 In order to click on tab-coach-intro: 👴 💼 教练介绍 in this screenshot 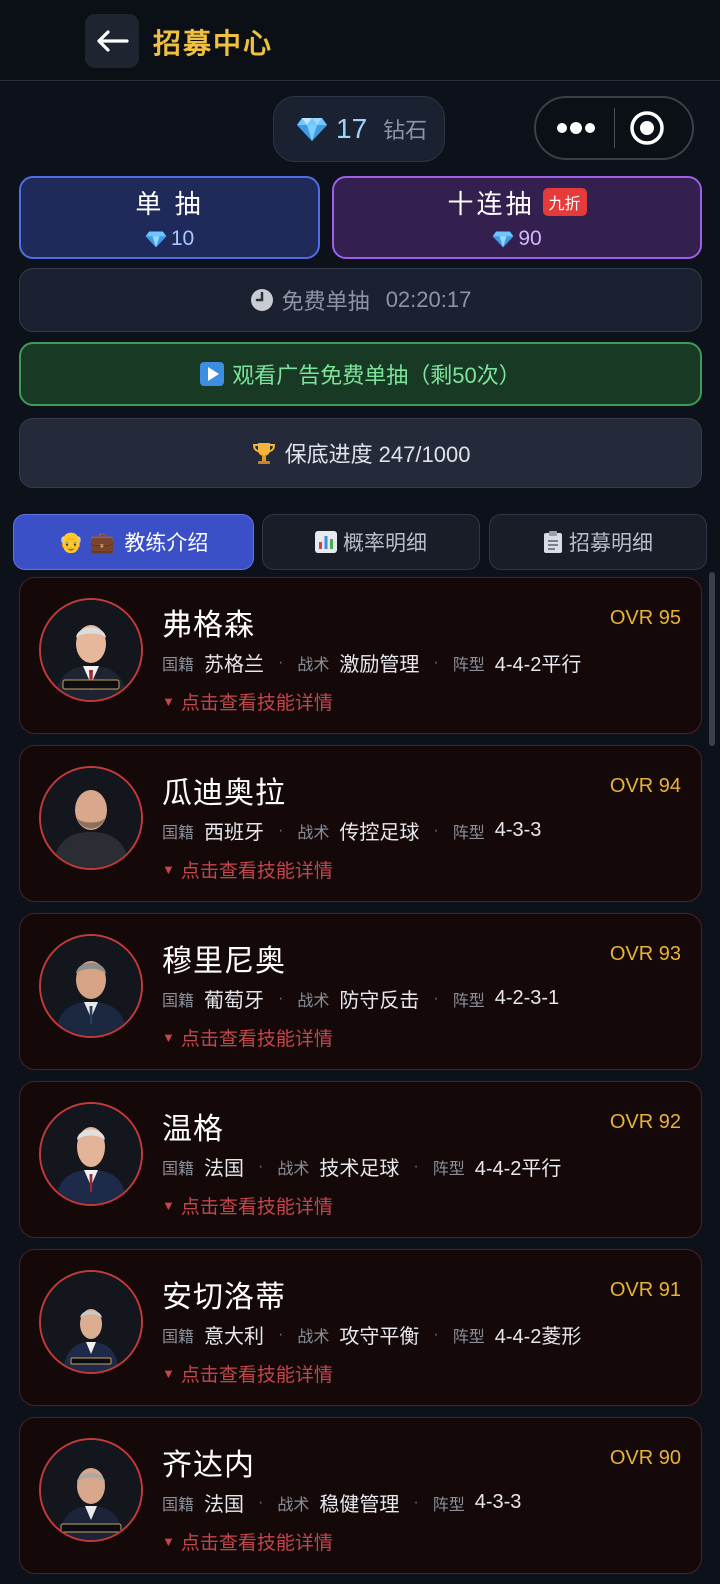, I will do `click(133, 542)`.